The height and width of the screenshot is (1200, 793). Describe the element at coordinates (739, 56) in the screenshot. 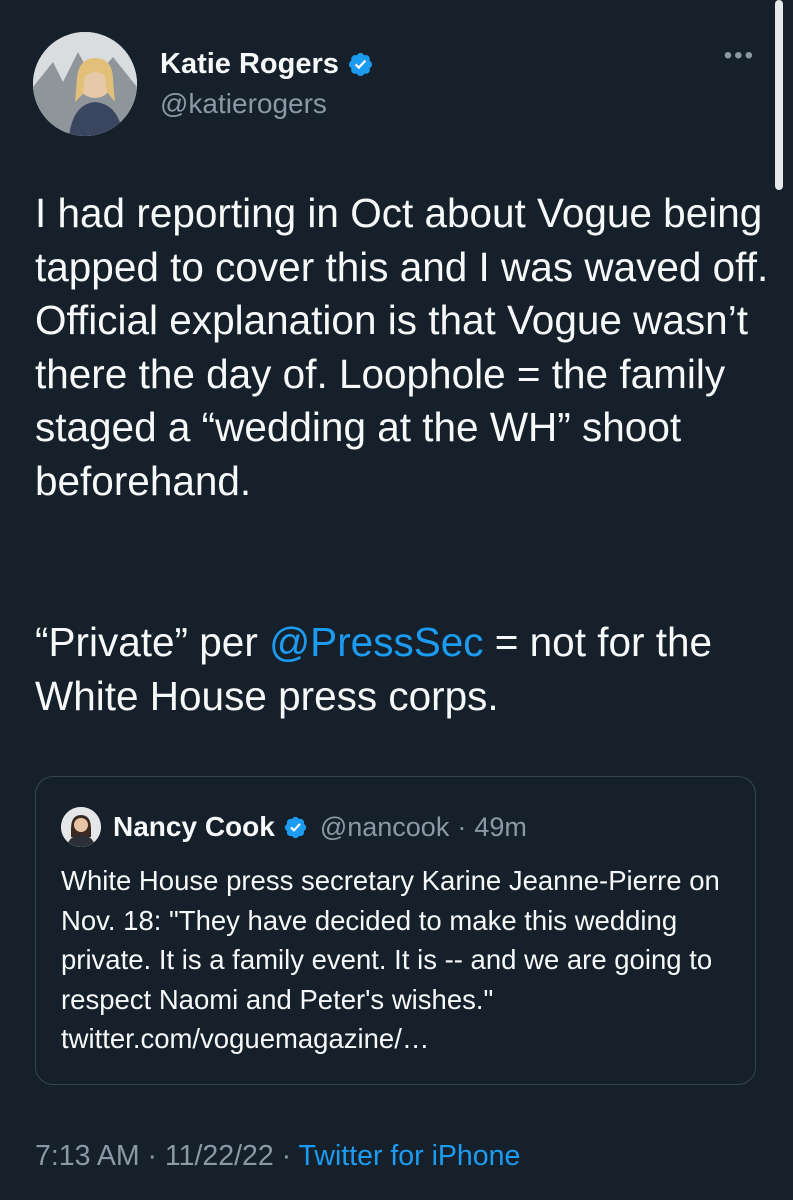

I see `more-horizontal-icon: •••` at that location.